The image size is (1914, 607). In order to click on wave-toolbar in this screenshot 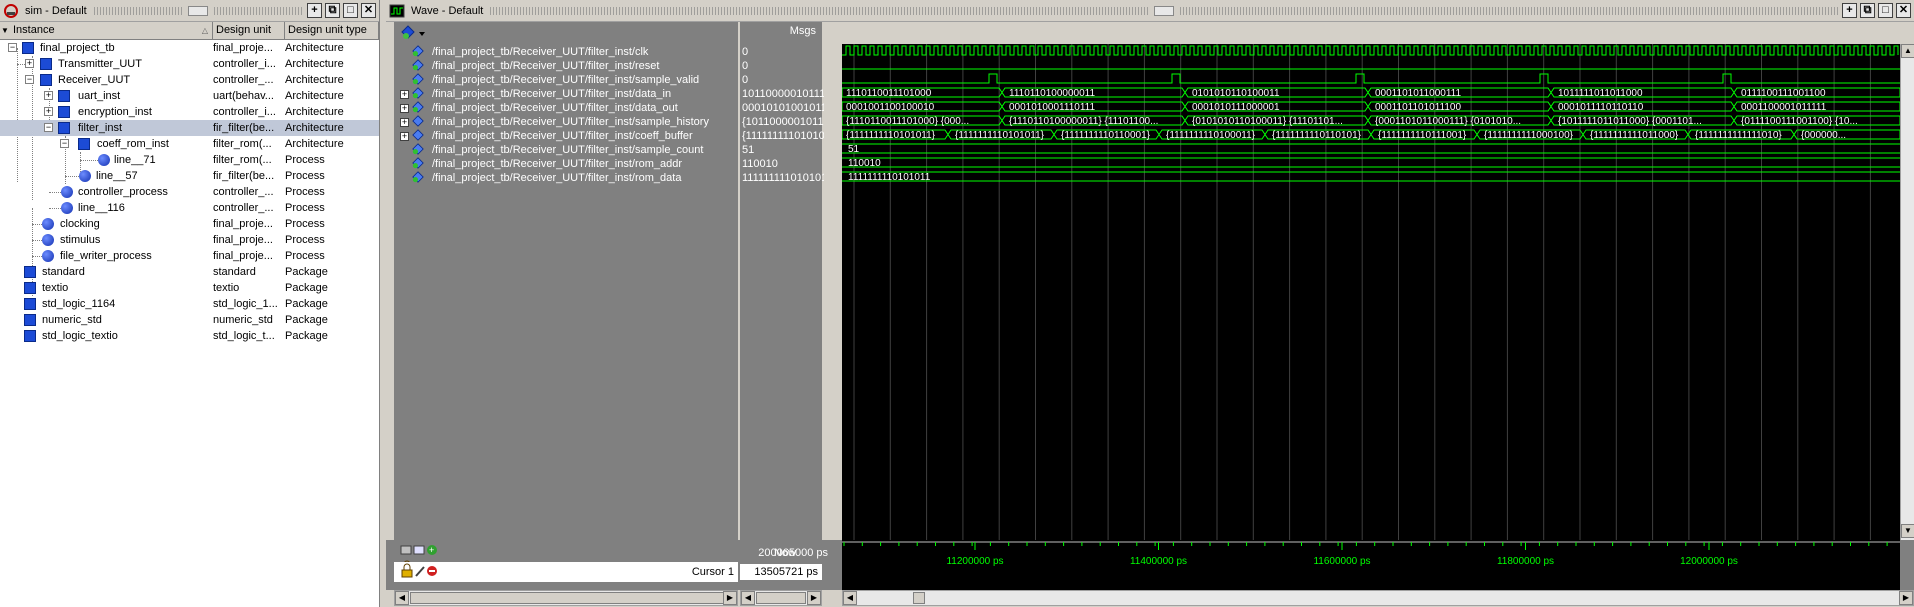, I will do `click(1150, 33)`.